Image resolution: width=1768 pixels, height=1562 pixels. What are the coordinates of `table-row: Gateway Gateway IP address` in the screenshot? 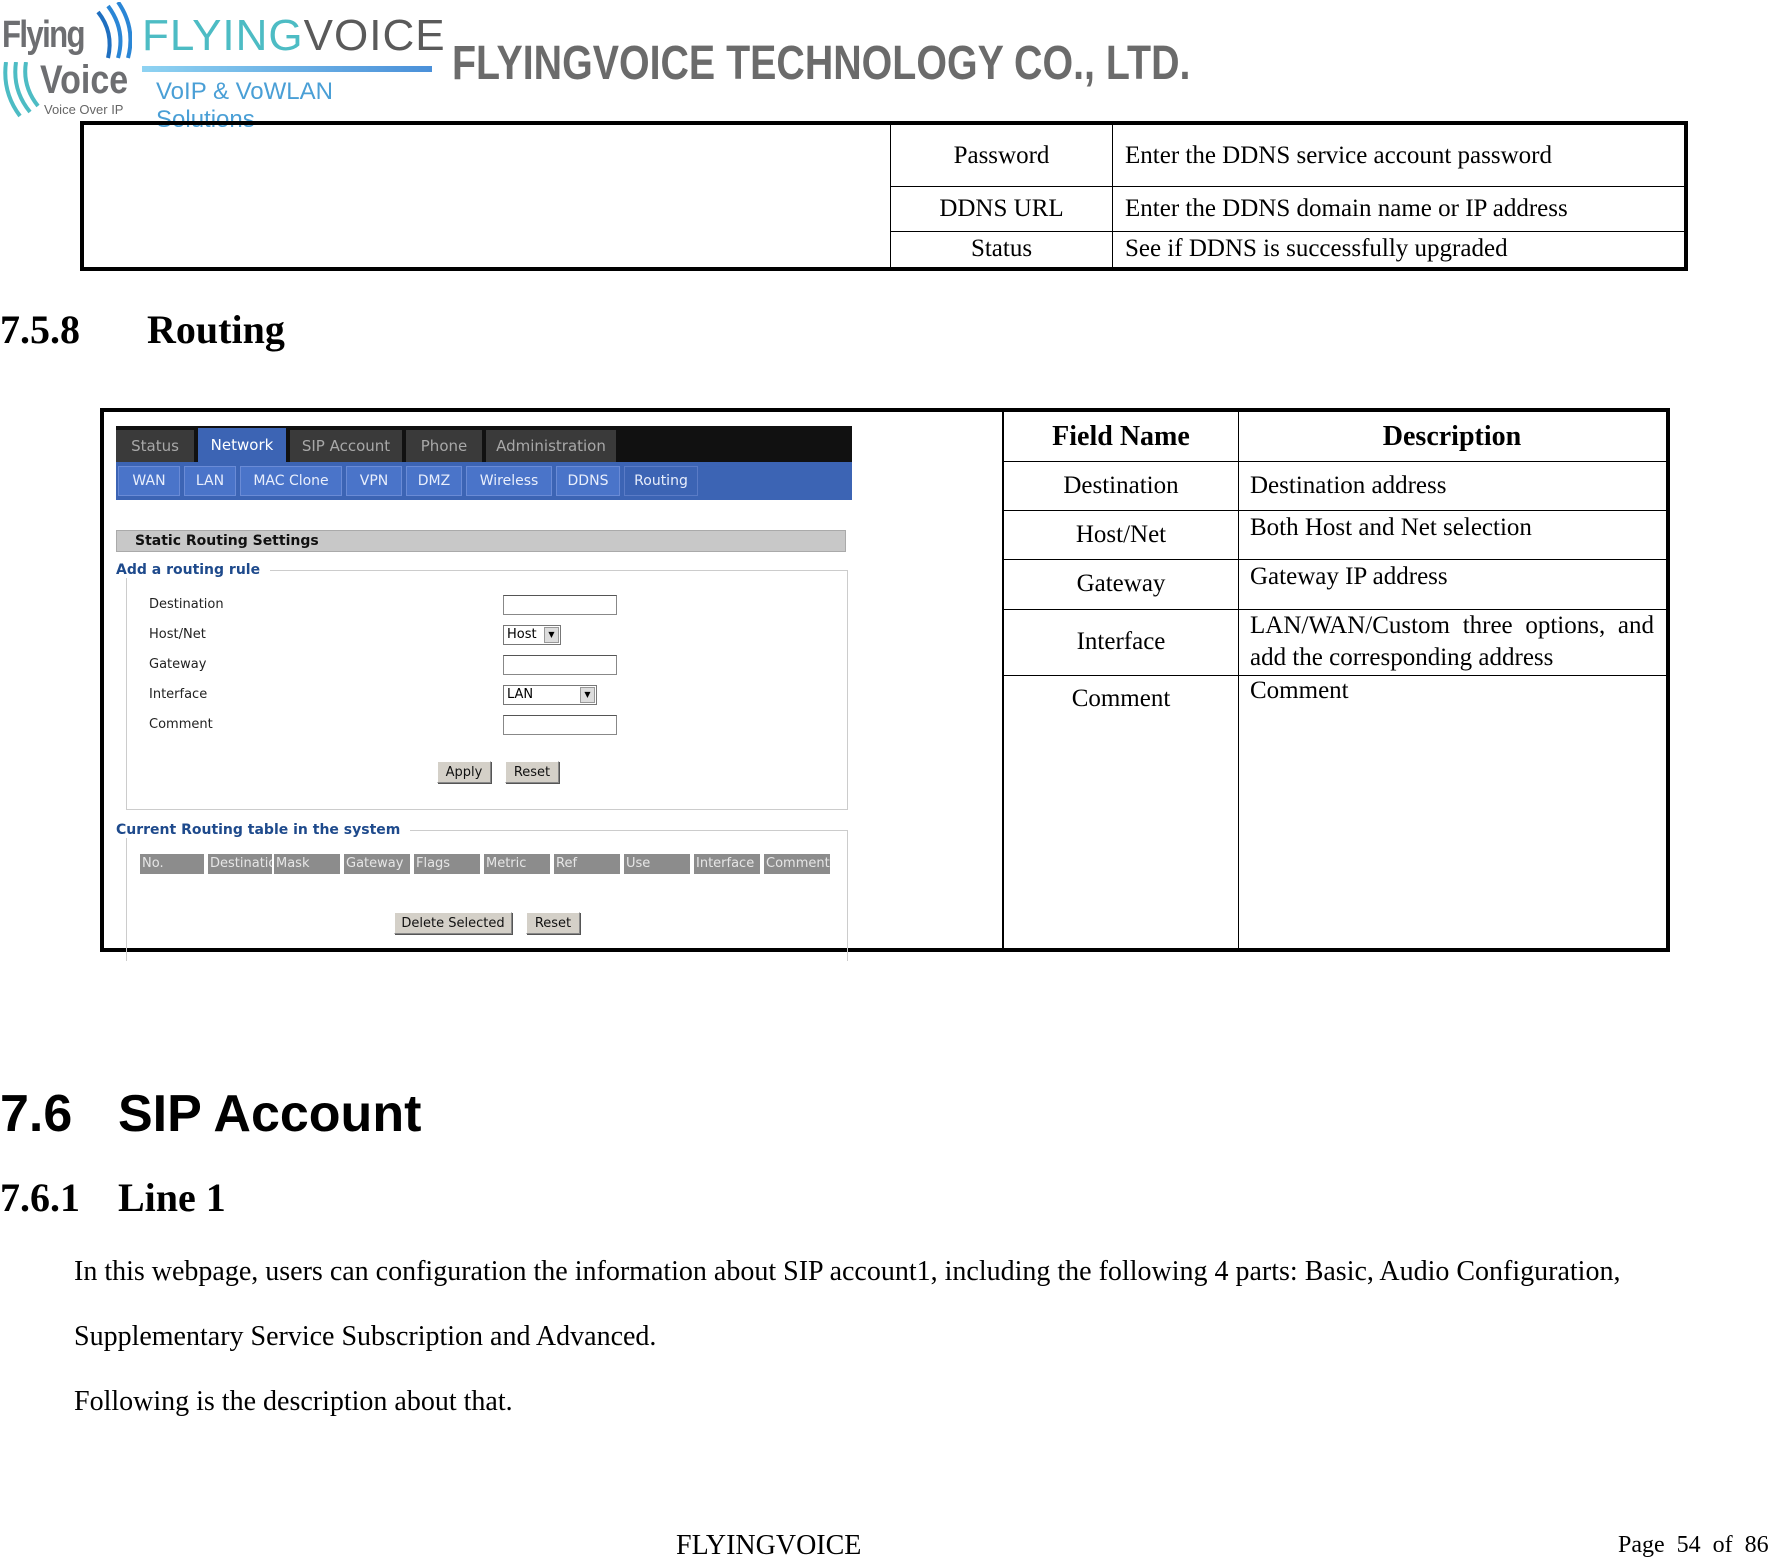 It's located at (1335, 584).